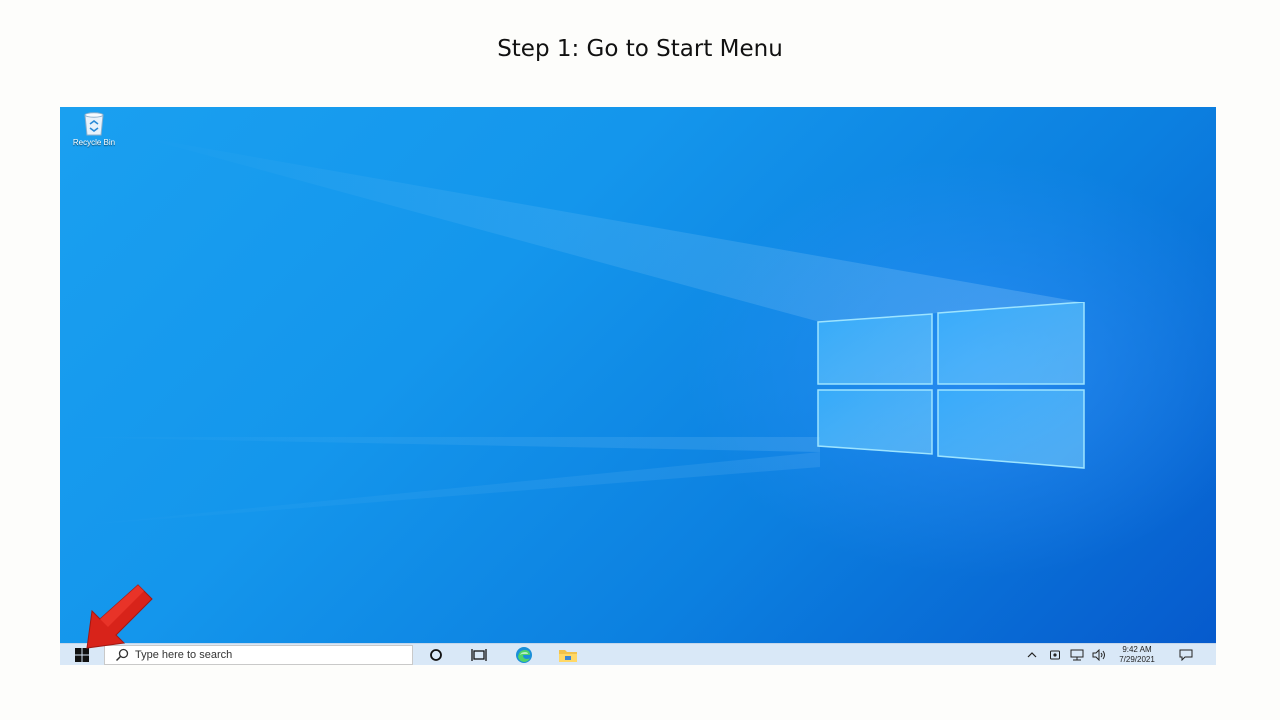 The width and height of the screenshot is (1280, 720). Describe the element at coordinates (1137, 659) in the screenshot. I see `clock-date: 7/29/2021` at that location.